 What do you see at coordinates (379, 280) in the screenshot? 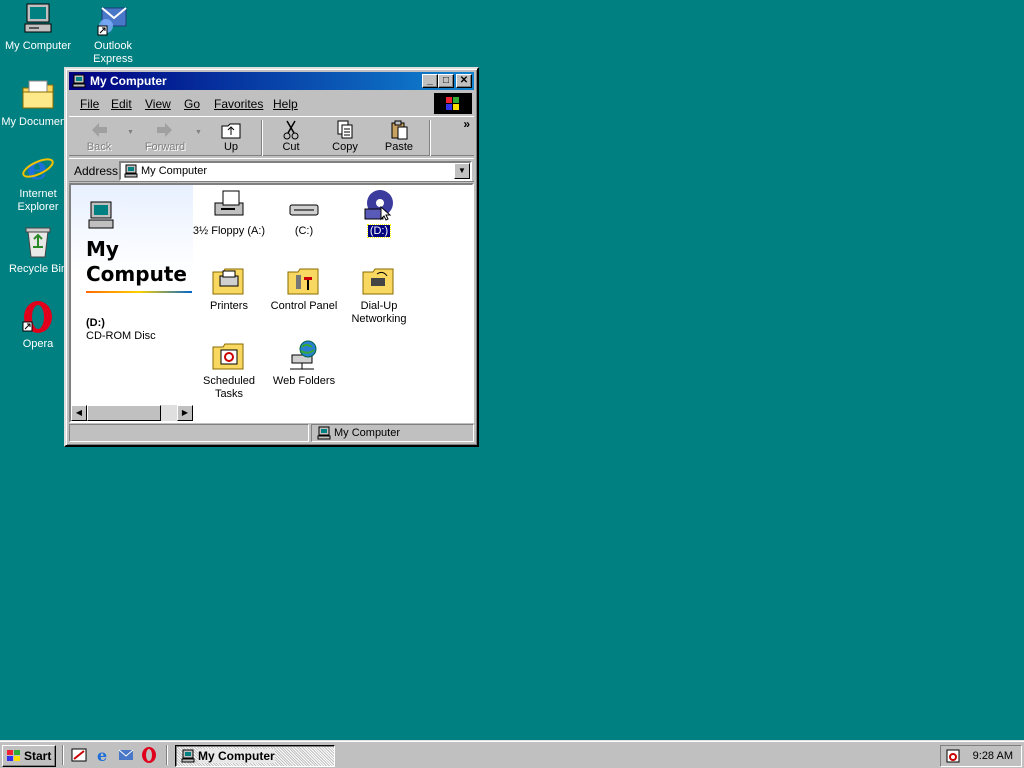
I see `dialup-networking-icon` at bounding box center [379, 280].